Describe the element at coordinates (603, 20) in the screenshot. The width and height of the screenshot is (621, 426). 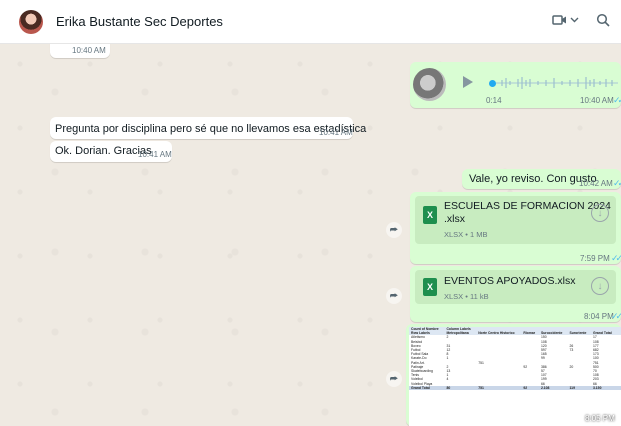
I see `search-icon` at that location.